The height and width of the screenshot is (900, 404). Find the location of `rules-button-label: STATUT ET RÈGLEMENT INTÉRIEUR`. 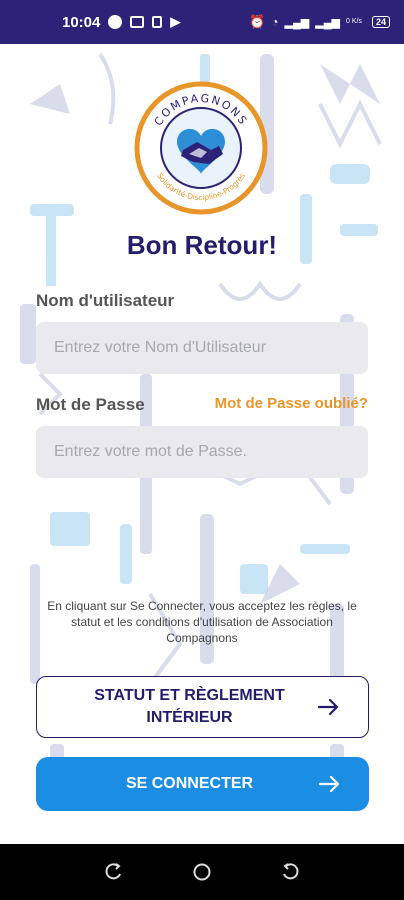

rules-button-label: STATUT ET RÈGLEMENT INTÉRIEUR is located at coordinates (189, 707).